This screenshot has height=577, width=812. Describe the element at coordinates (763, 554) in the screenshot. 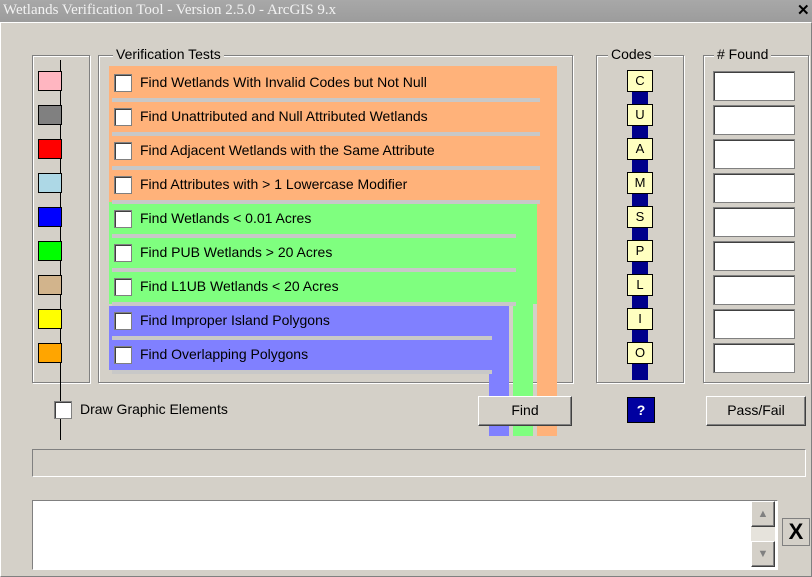

I see `scroll-down-button: ▼` at that location.